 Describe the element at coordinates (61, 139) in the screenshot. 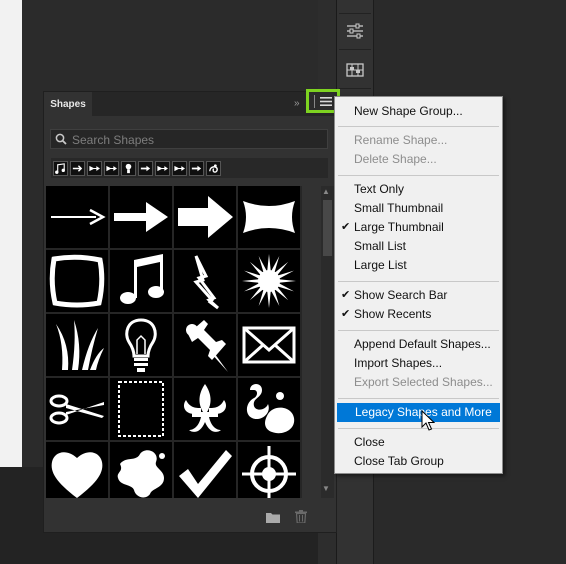

I see `search-icon` at that location.